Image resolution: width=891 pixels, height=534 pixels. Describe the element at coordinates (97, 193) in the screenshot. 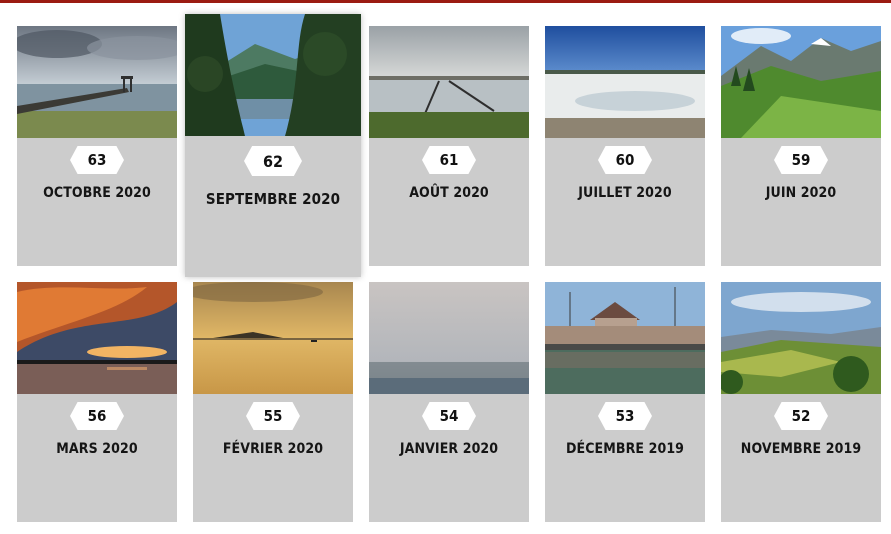

I see `issue-title: OCTOBRE 2020` at that location.